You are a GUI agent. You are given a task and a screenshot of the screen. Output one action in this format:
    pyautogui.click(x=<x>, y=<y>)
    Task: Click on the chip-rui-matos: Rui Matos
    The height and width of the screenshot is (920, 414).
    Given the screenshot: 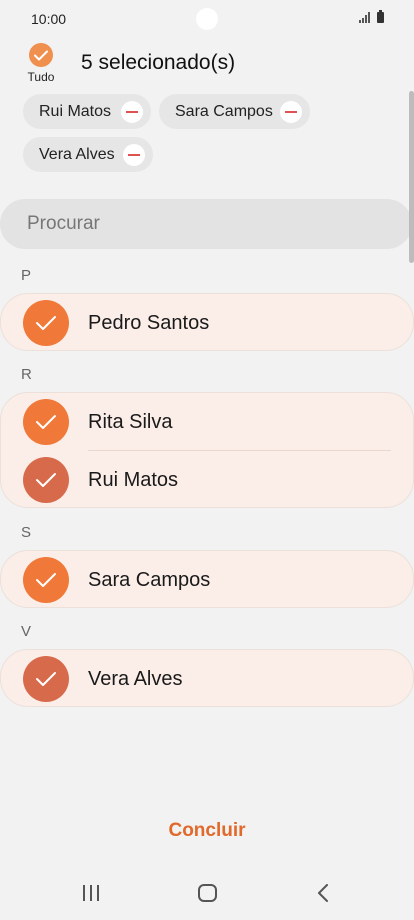 What is the action you would take?
    pyautogui.click(x=87, y=111)
    